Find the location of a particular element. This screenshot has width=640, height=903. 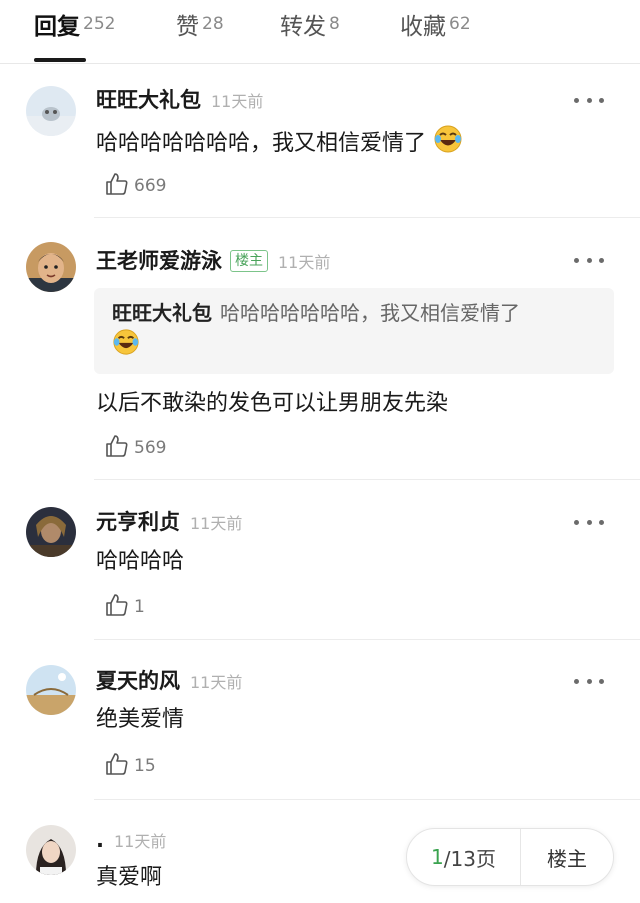

username: 旺旺大礼包 11天前 is located at coordinates (179, 101).